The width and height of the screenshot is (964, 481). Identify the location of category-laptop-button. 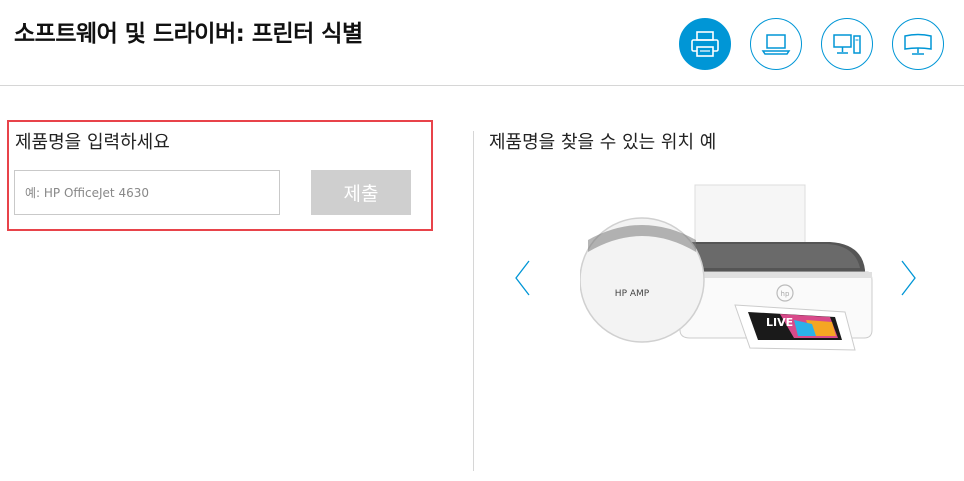
(776, 44).